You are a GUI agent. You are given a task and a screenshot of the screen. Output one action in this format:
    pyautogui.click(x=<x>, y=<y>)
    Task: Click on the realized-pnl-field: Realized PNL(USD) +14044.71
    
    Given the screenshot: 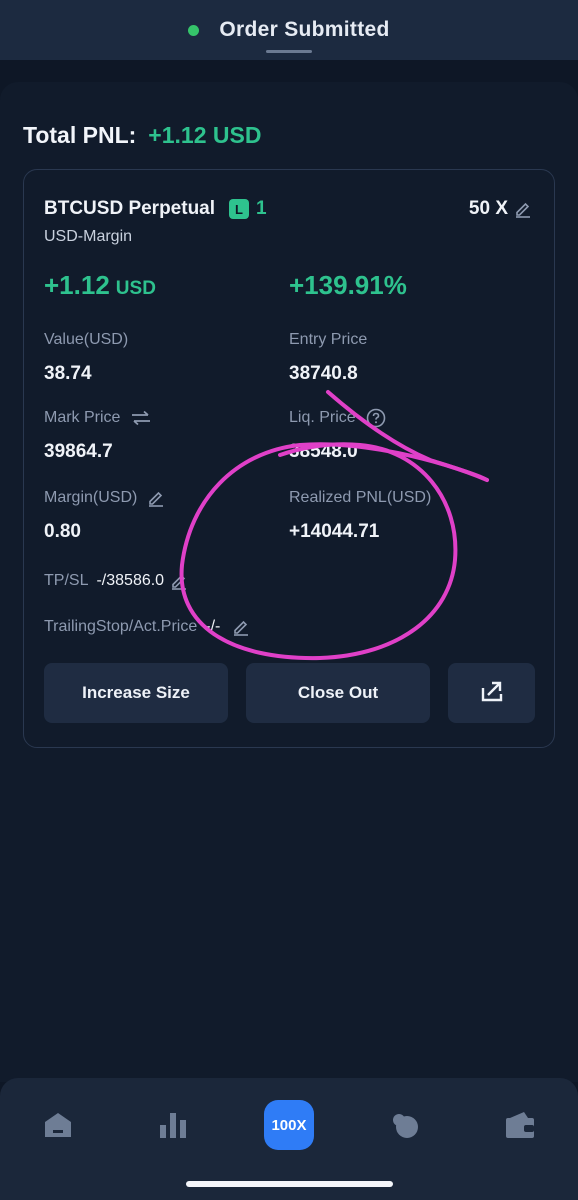 What is the action you would take?
    pyautogui.click(x=360, y=515)
    